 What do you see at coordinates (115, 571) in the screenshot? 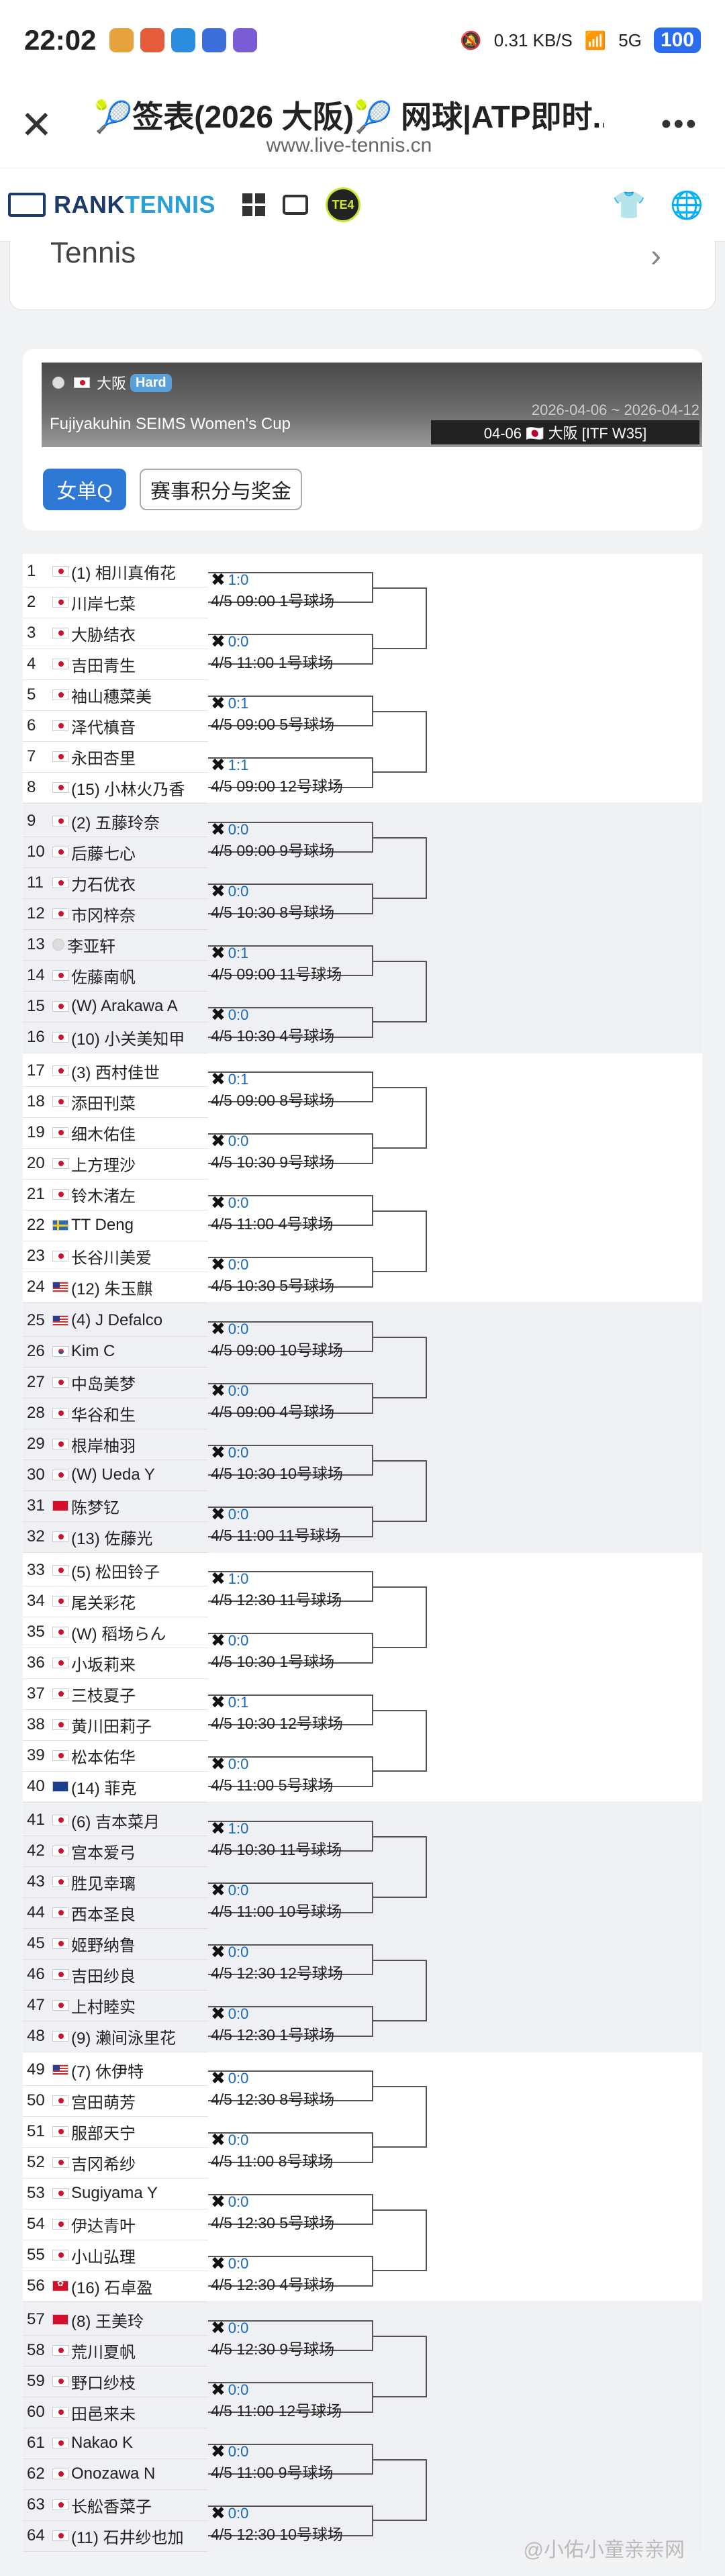
I see `player-row: 1 (1) 相川真侑花` at bounding box center [115, 571].